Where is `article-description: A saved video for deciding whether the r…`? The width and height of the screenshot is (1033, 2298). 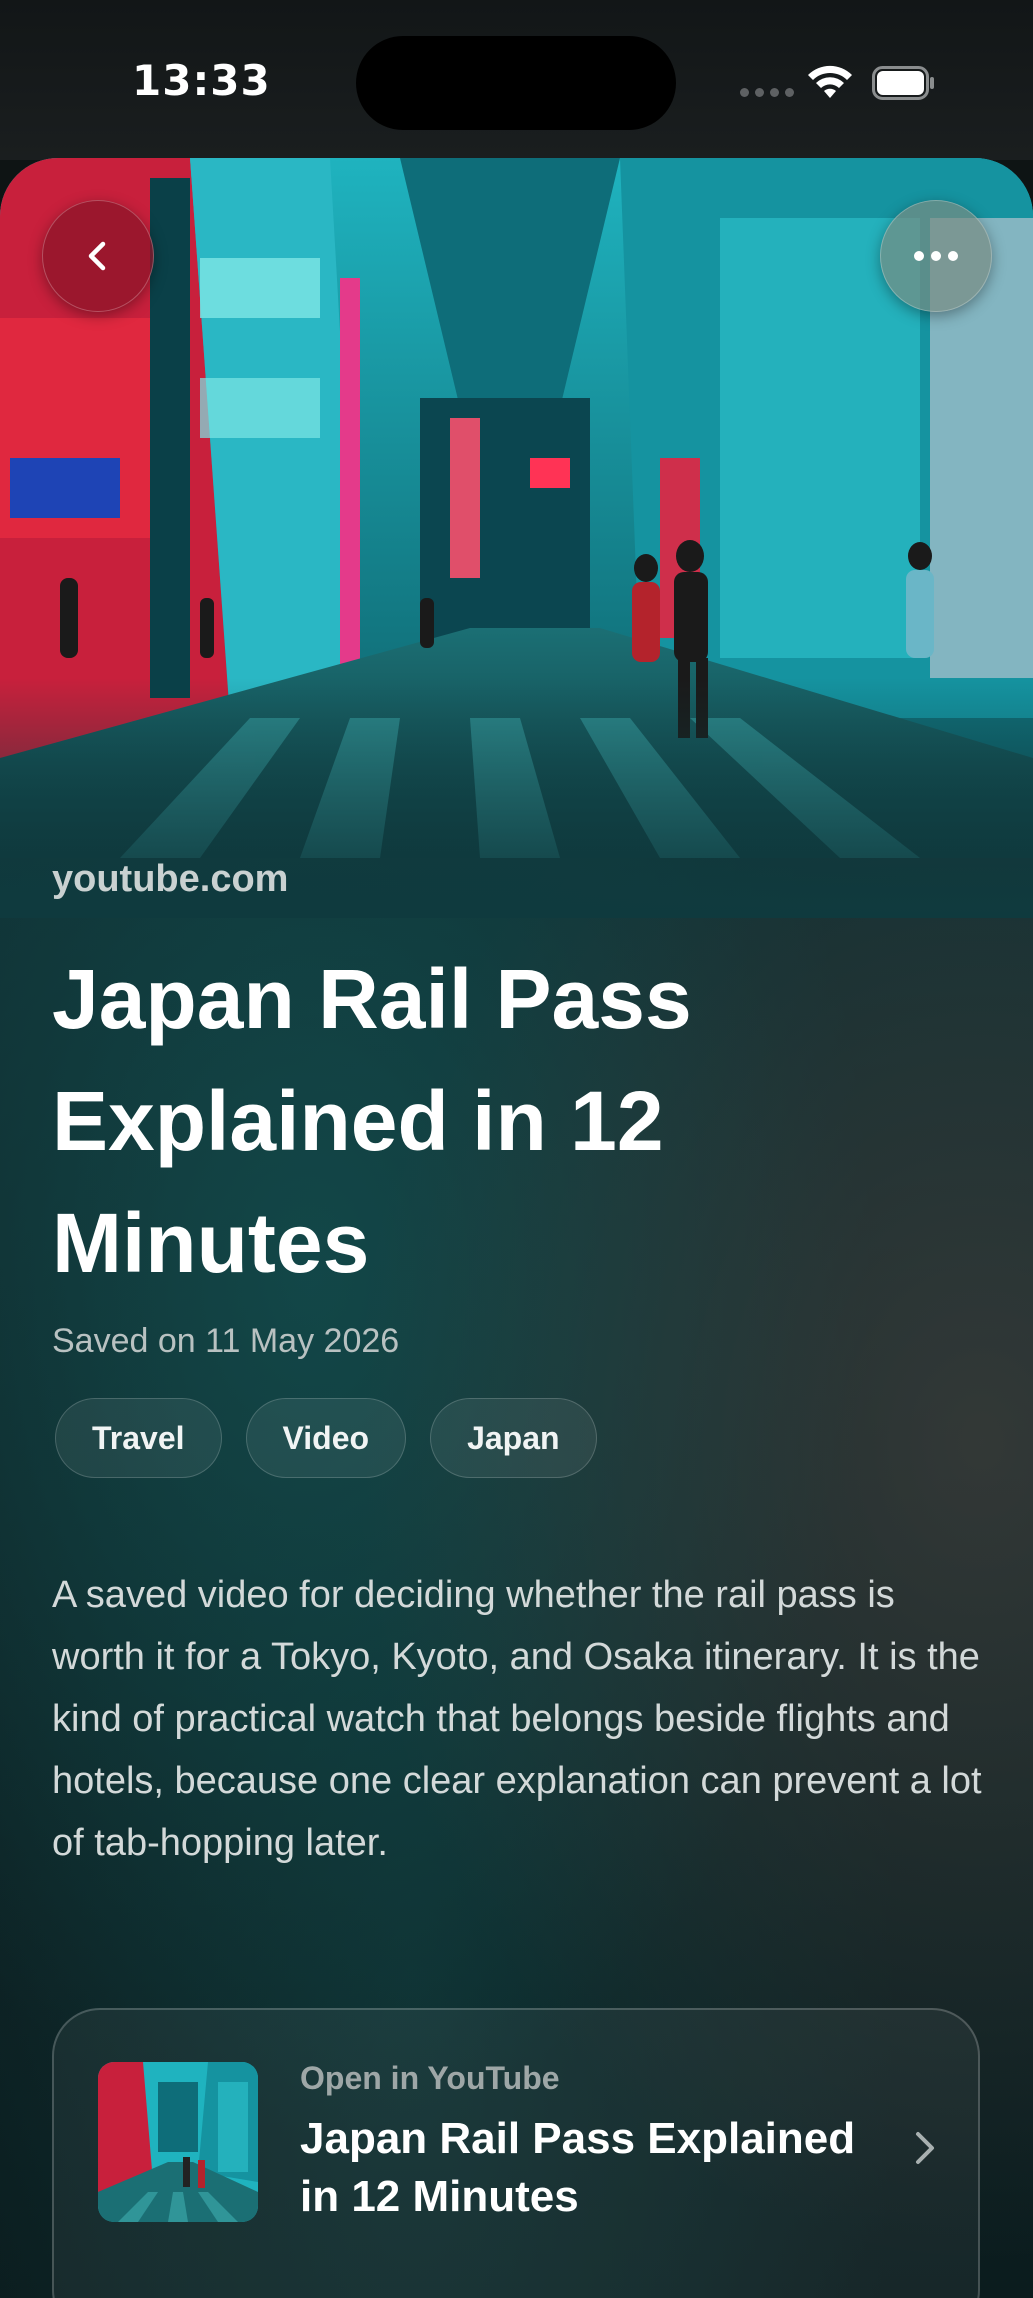
article-description: A saved video for deciding whether the r… is located at coordinates (517, 1719).